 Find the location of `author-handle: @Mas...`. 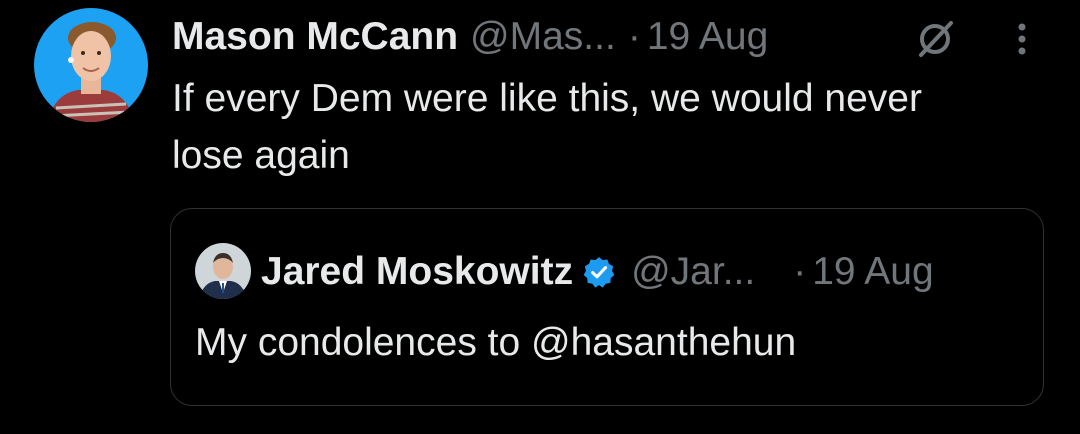

author-handle: @Mas... is located at coordinates (543, 37).